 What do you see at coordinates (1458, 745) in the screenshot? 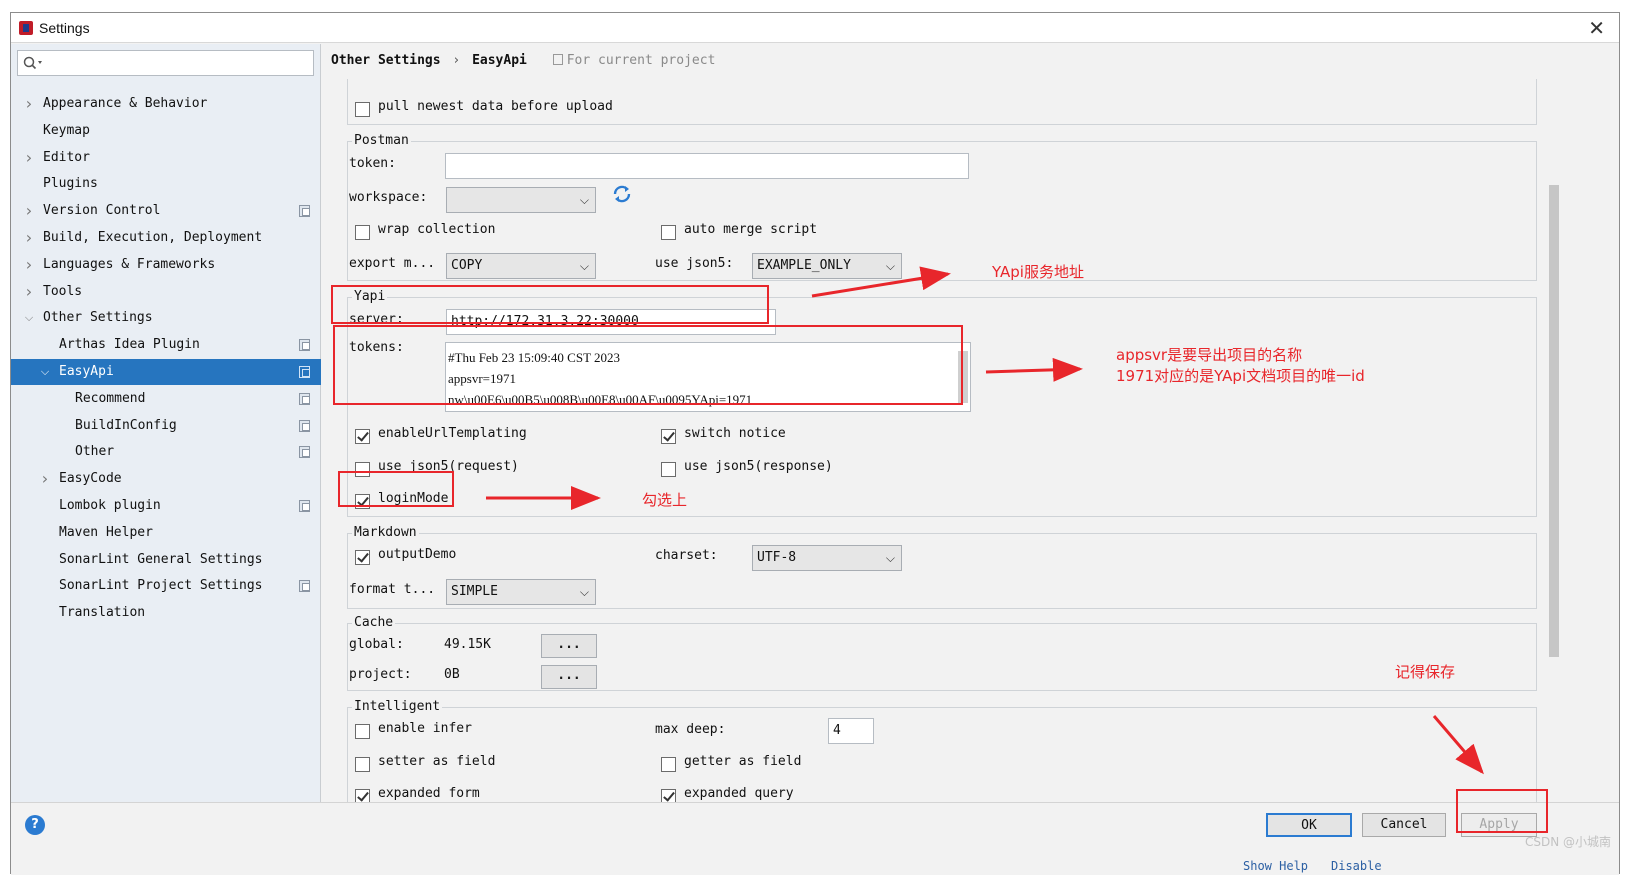
I see `apply-arrow` at bounding box center [1458, 745].